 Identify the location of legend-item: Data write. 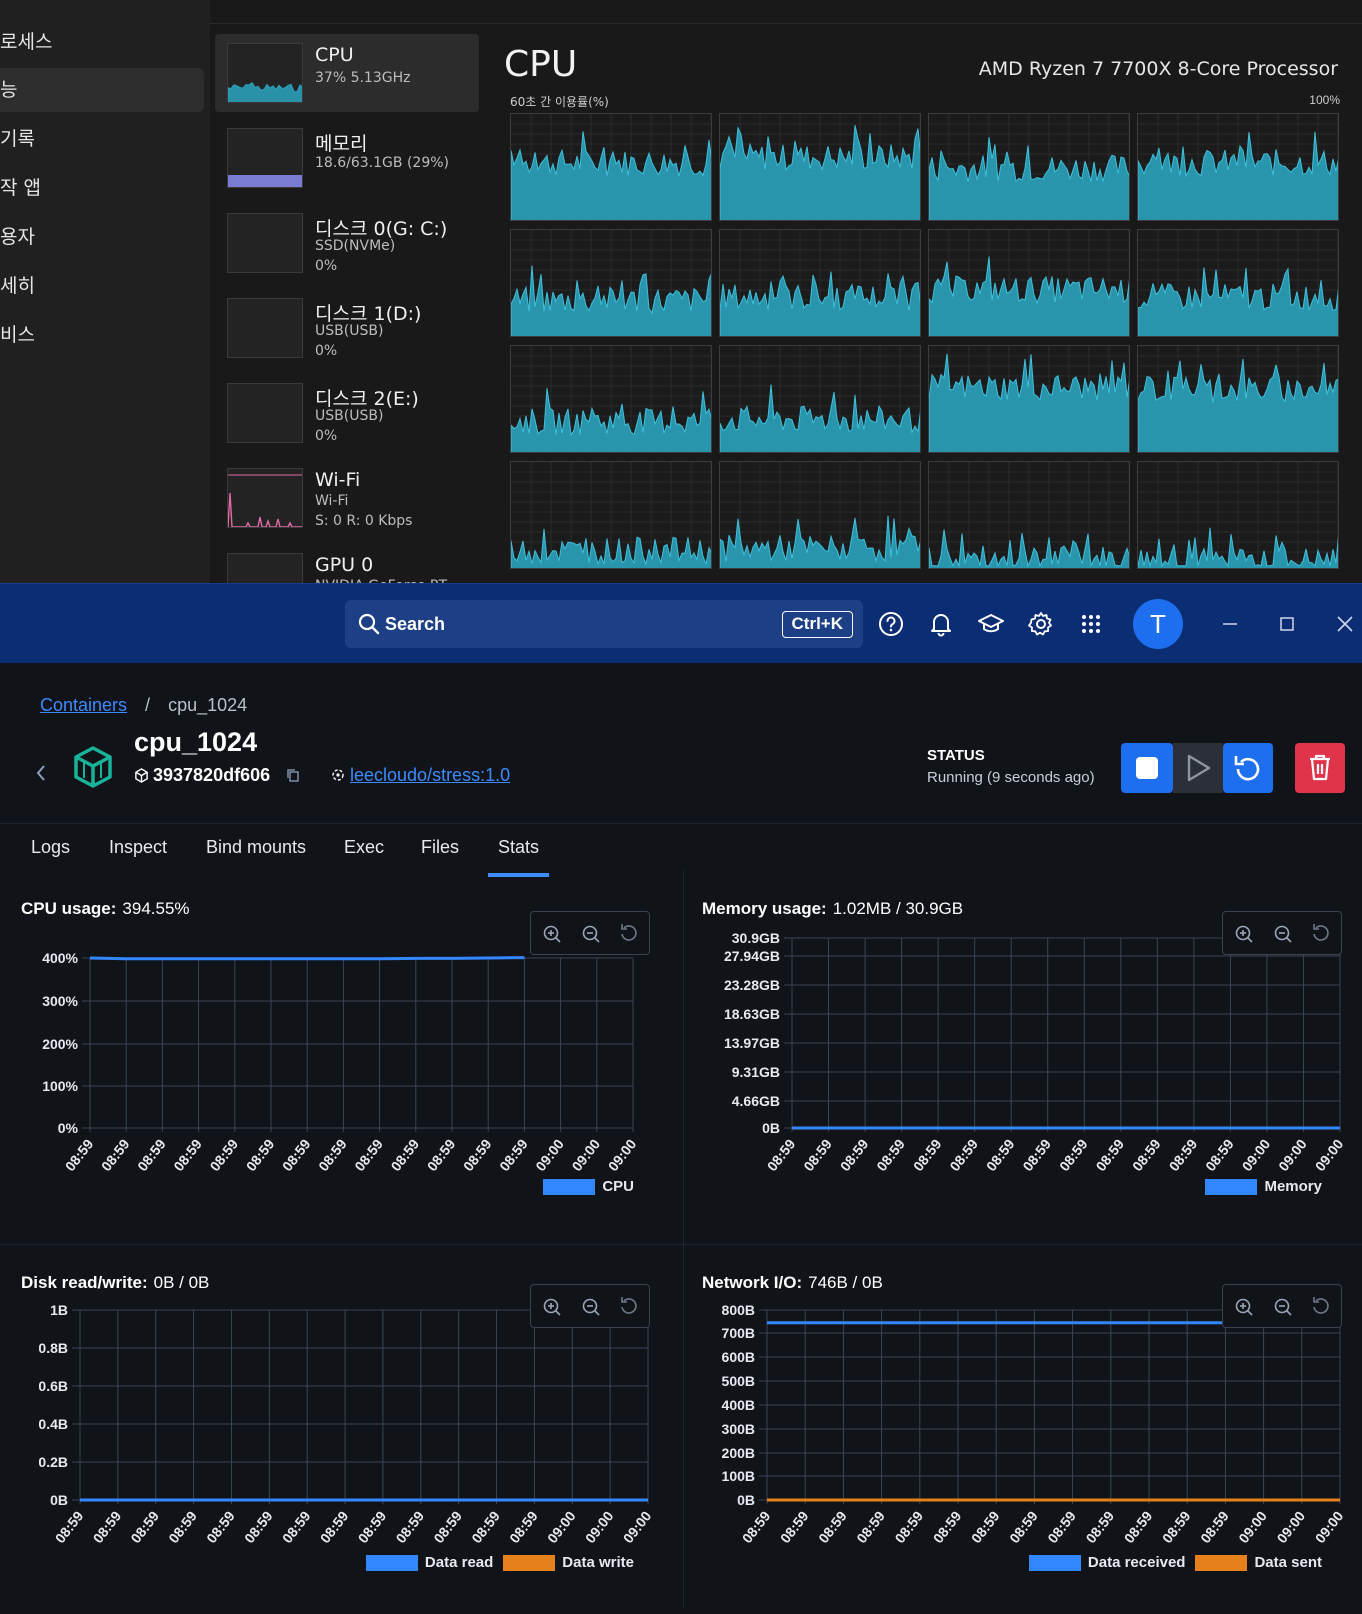
(568, 1563).